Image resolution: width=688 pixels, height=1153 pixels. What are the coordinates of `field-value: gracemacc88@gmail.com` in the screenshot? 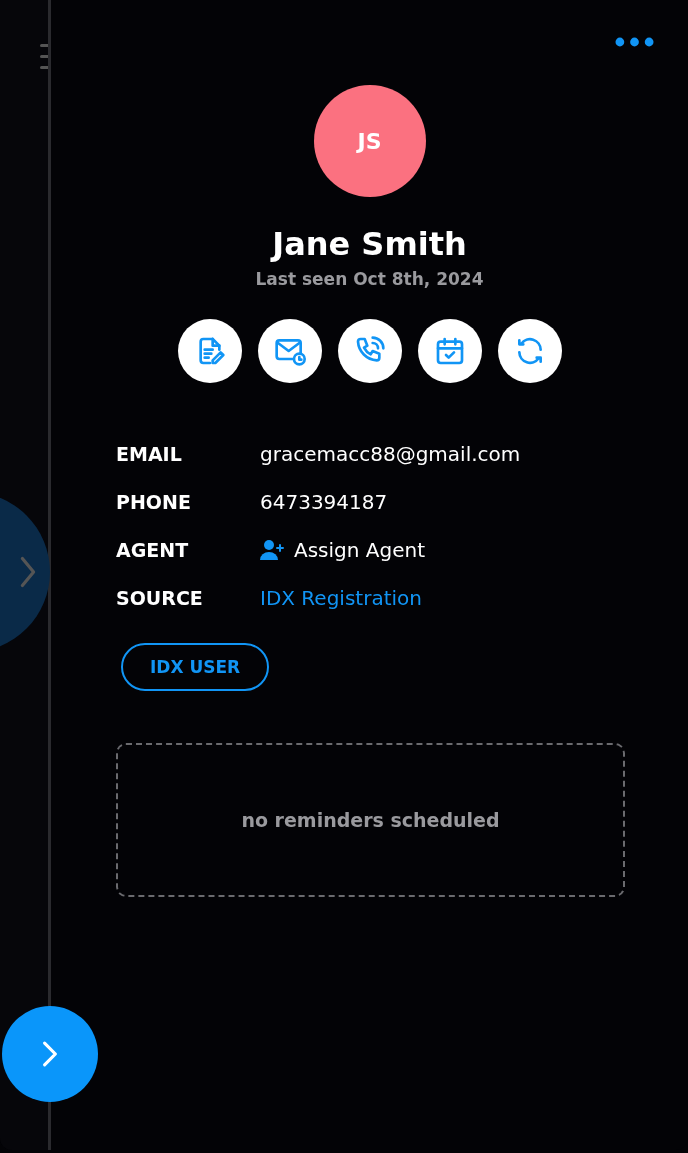 It's located at (390, 454).